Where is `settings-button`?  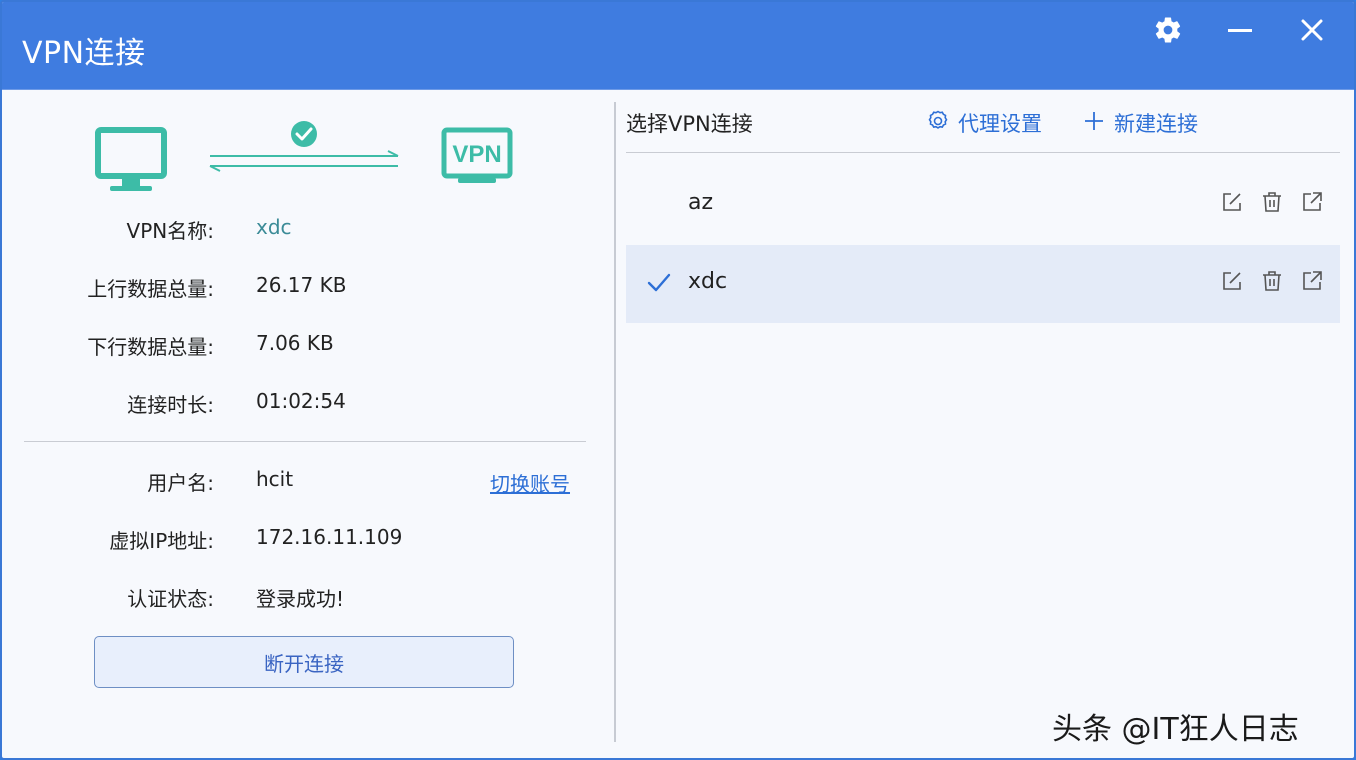
settings-button is located at coordinates (1168, 30).